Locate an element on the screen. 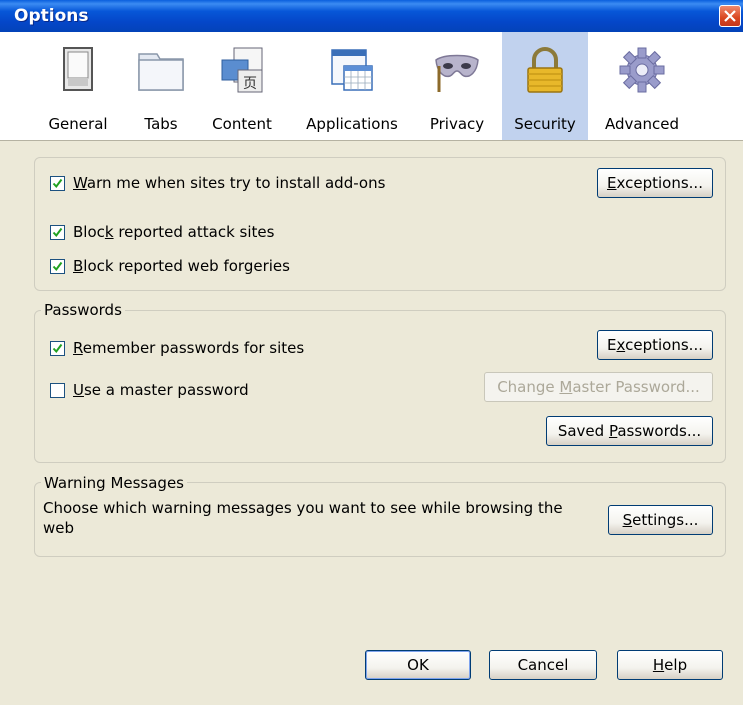  block-attack-label: Block reported attack sites is located at coordinates (174, 232).